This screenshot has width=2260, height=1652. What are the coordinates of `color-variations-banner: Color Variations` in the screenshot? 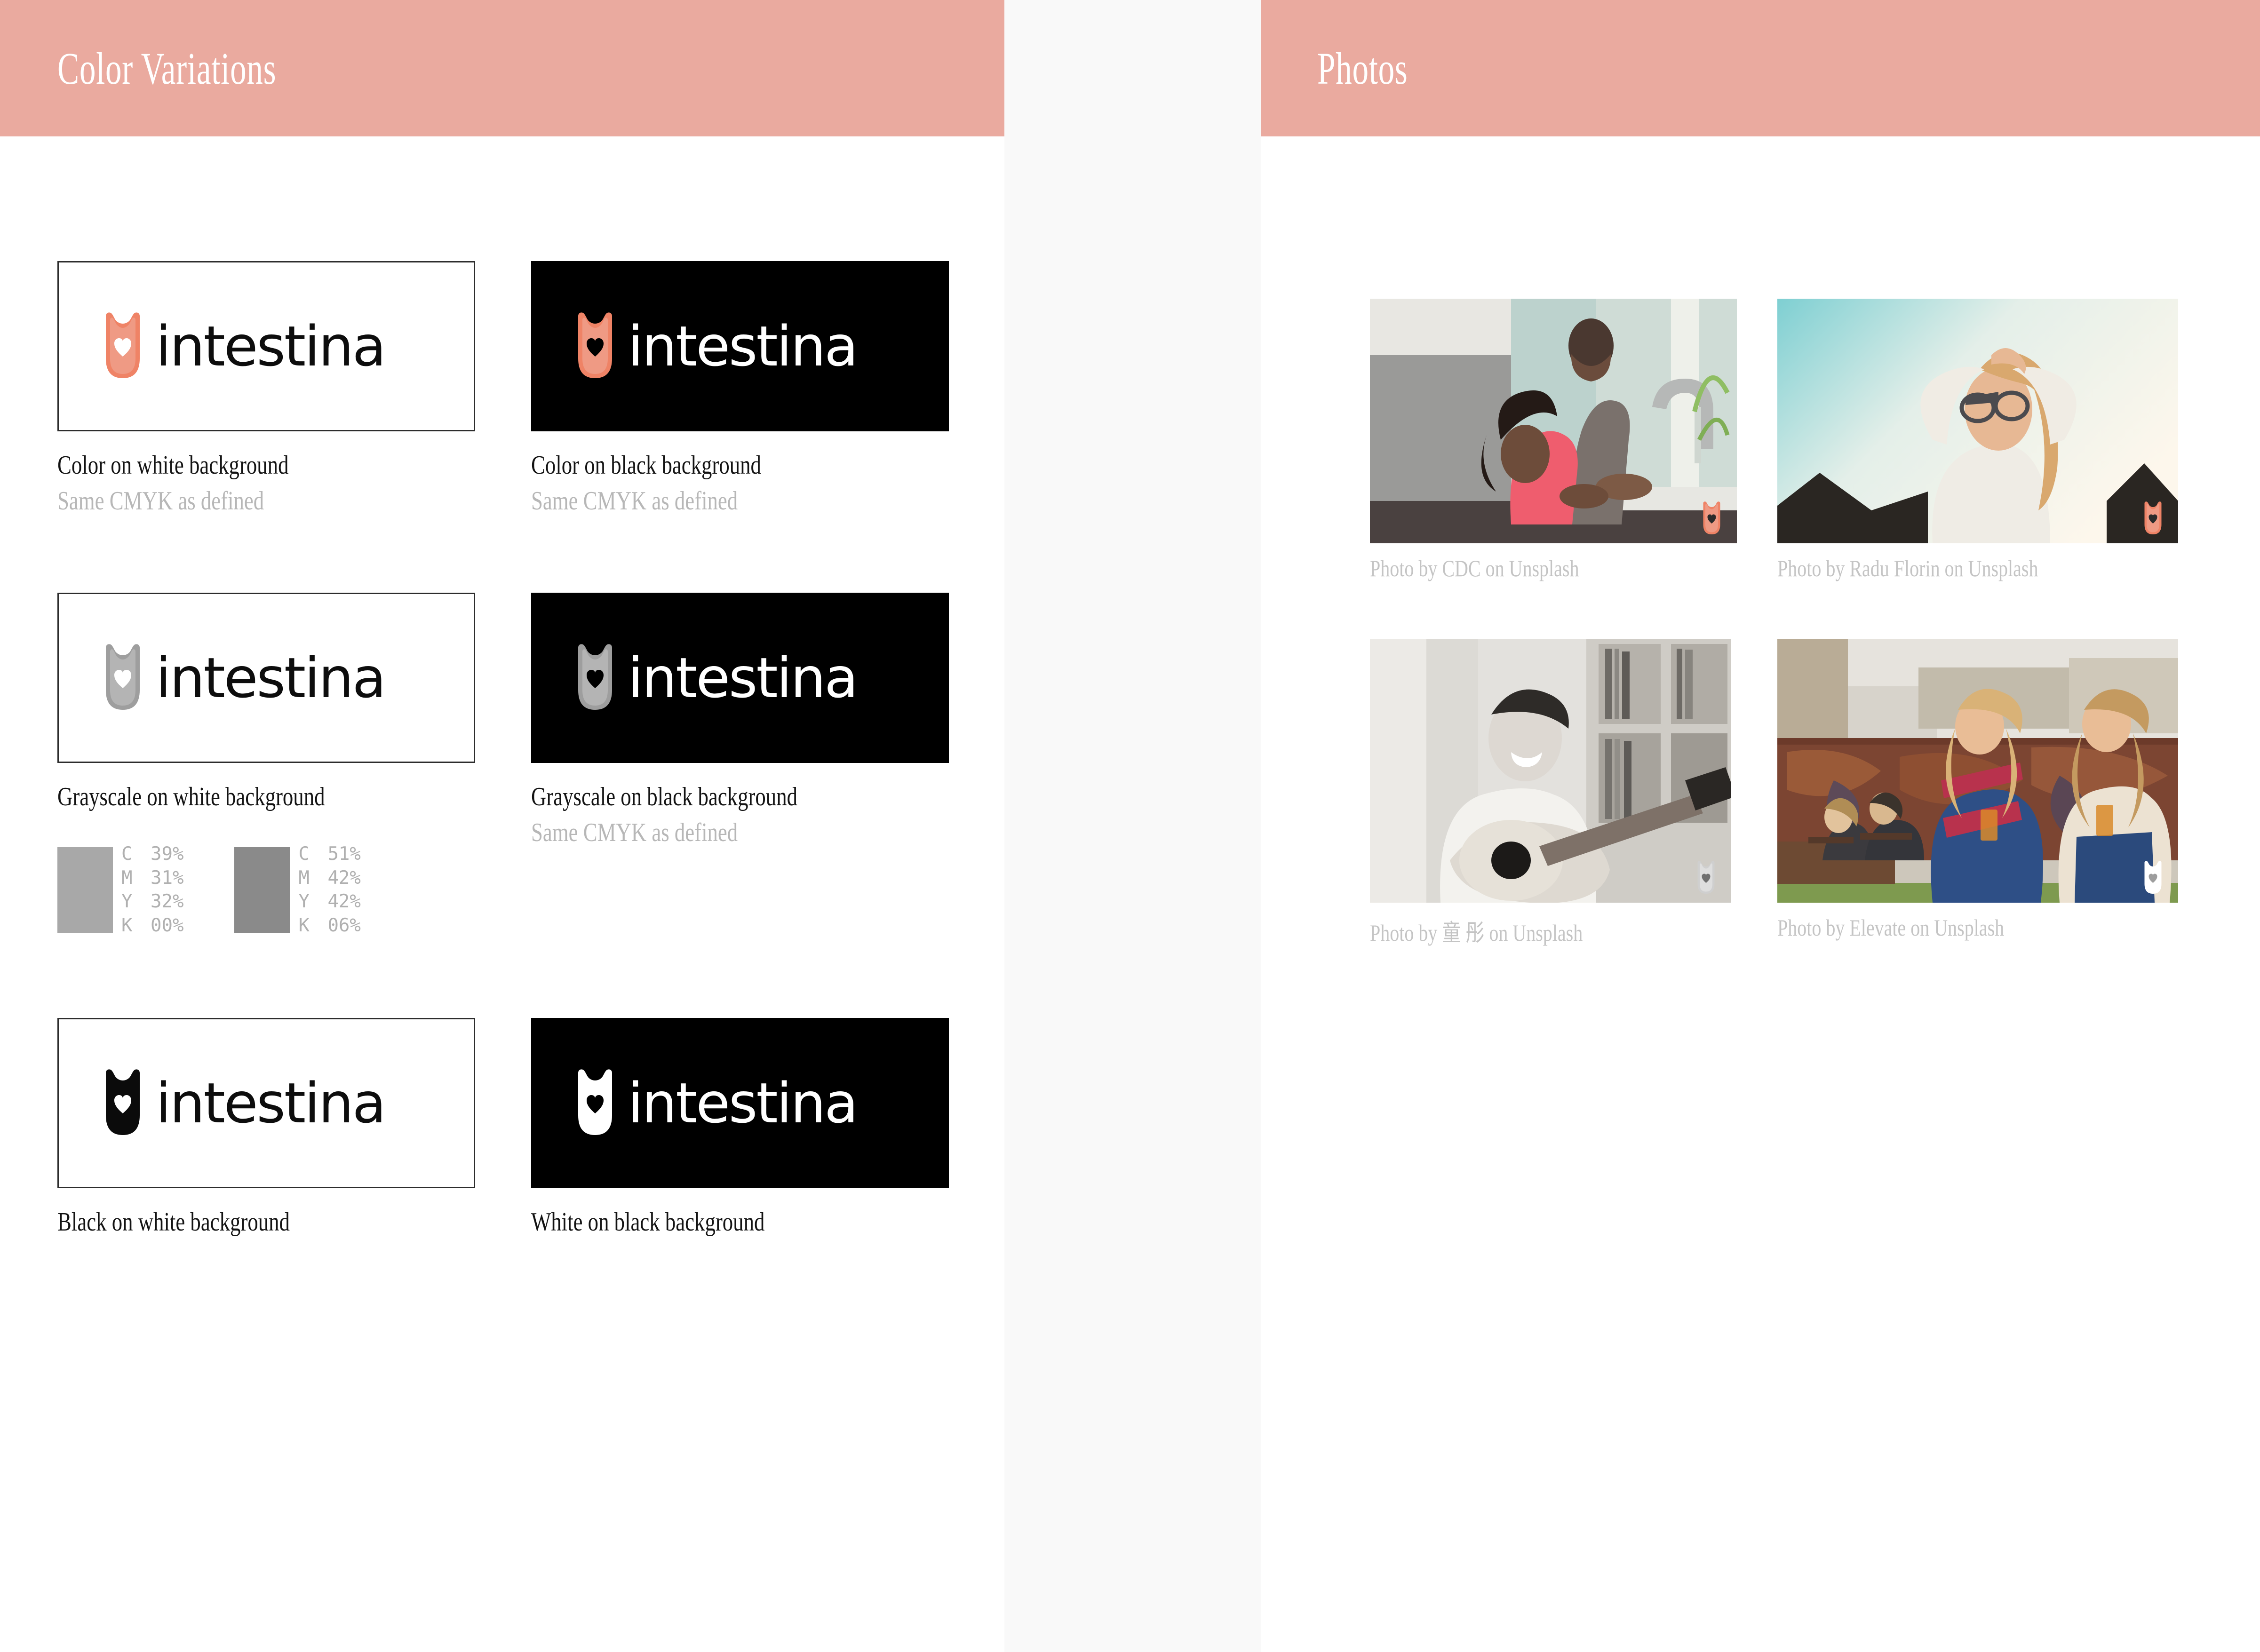 It's located at (502, 68).